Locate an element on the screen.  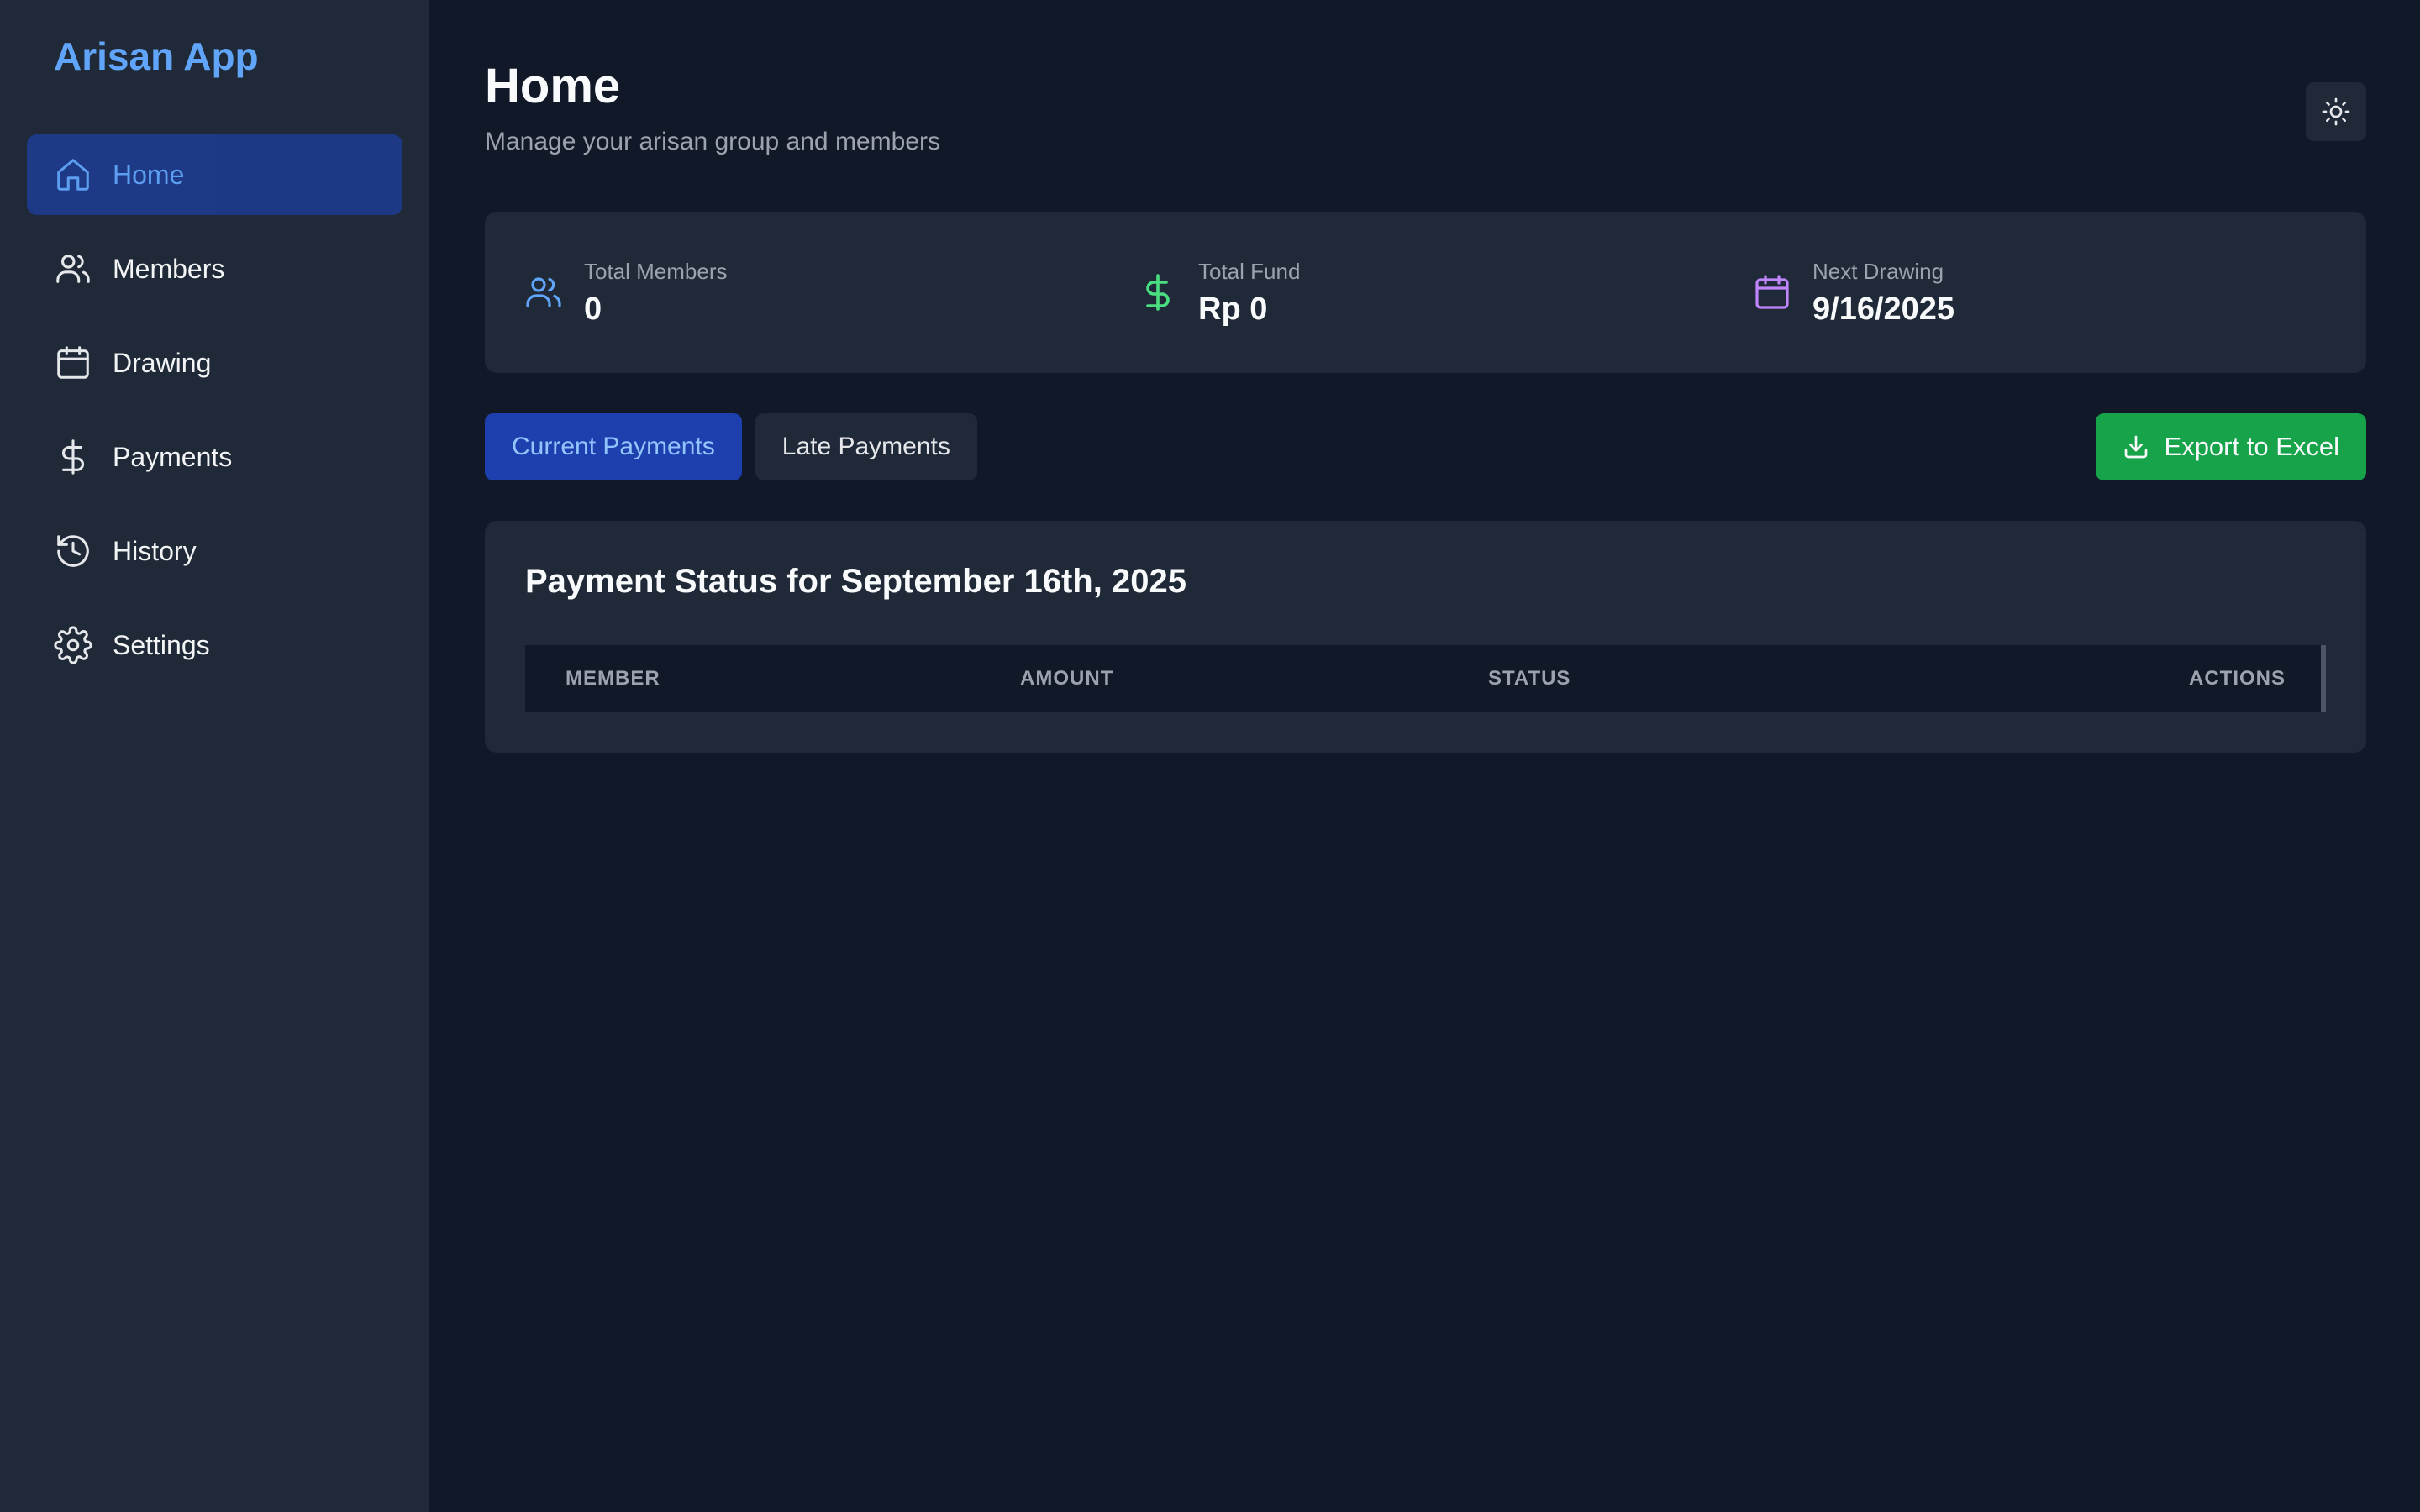
stat-total-members: Total Members 0 is located at coordinates (830, 292).